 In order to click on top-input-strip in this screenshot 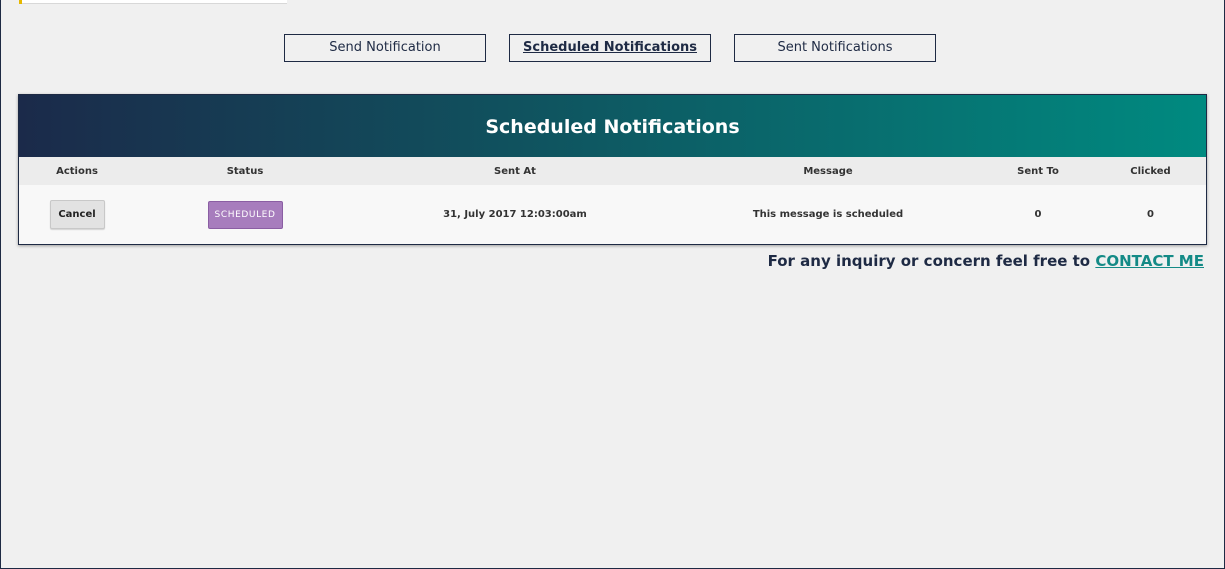, I will do `click(153, 2)`.